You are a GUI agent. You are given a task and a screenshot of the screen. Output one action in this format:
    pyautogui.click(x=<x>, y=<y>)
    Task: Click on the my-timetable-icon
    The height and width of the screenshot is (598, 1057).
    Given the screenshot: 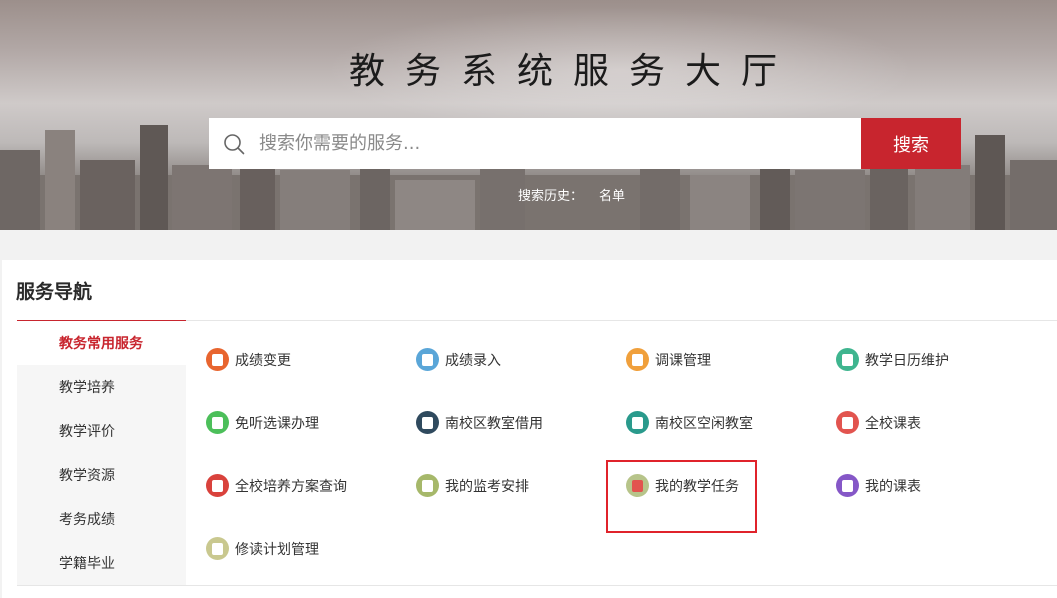 What is the action you would take?
    pyautogui.click(x=847, y=485)
    